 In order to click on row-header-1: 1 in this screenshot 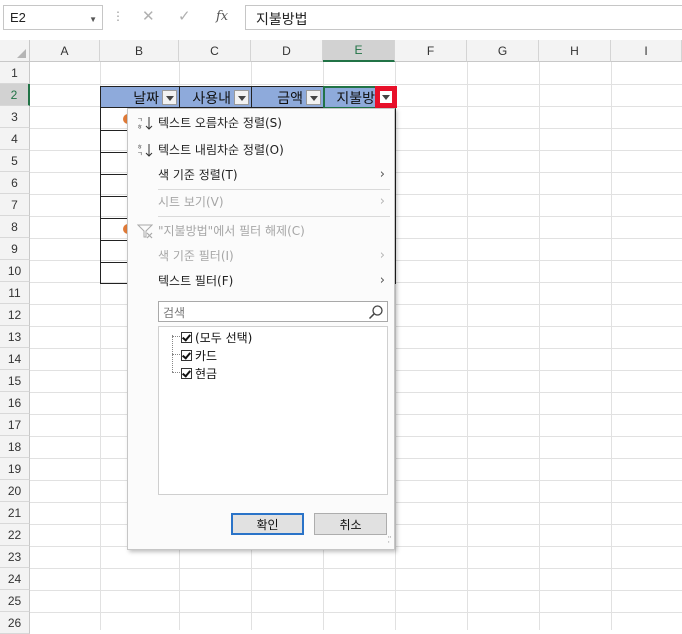, I will do `click(15, 73)`.